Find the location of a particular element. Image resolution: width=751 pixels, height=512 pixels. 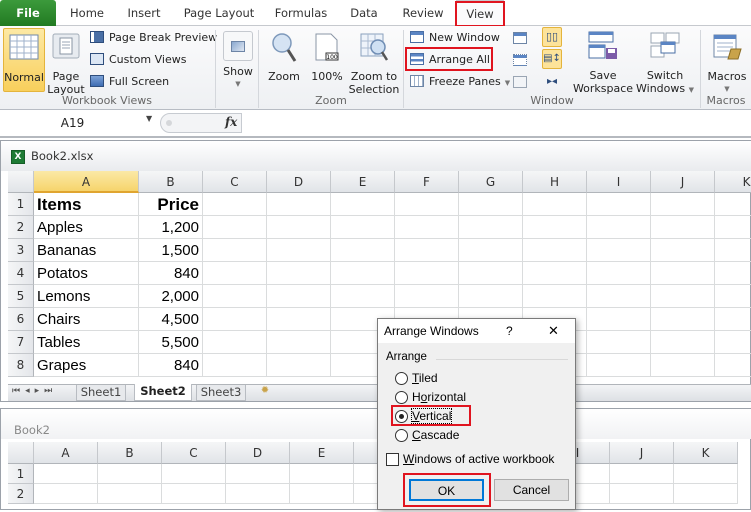

column-header-h: H is located at coordinates (555, 182).